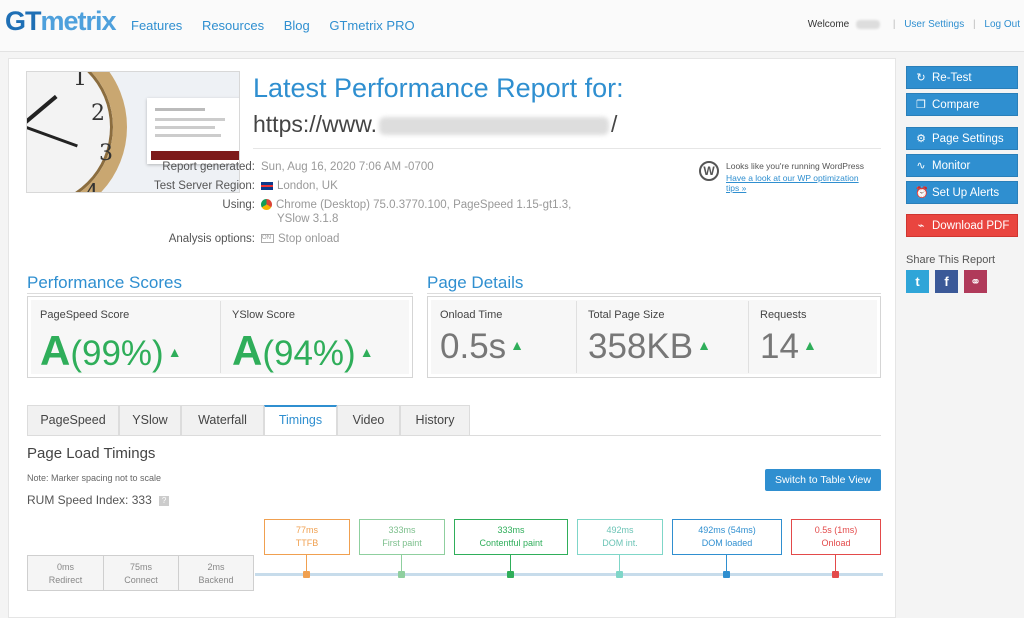 This screenshot has height=618, width=1024. Describe the element at coordinates (435, 420) in the screenshot. I see `tab-history: History` at that location.